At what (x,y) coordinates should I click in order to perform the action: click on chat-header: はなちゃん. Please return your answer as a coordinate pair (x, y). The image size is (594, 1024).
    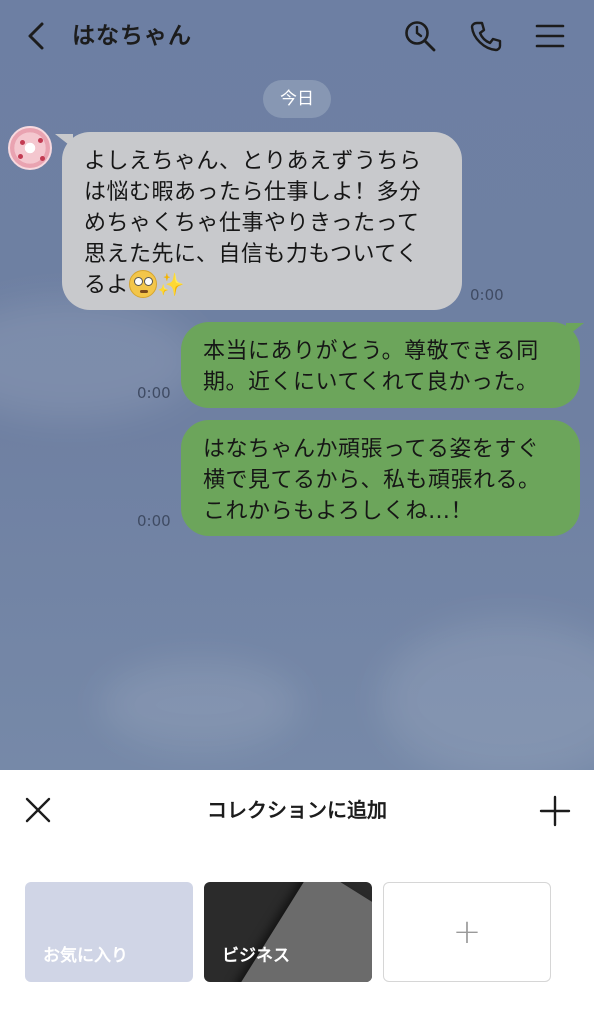
    Looking at the image, I should click on (297, 36).